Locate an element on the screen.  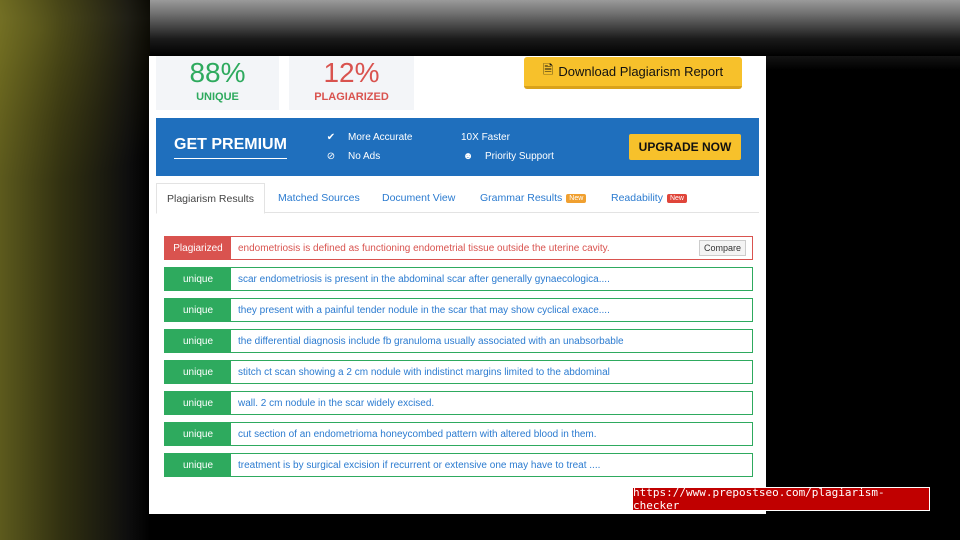
tab-label: Matched Sources is located at coordinates (319, 198).